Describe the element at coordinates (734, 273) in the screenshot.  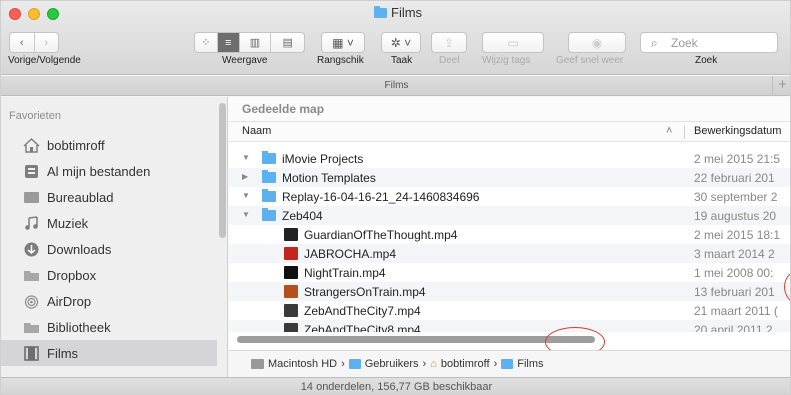
I see `file-date: 1 mei 2008 00:` at that location.